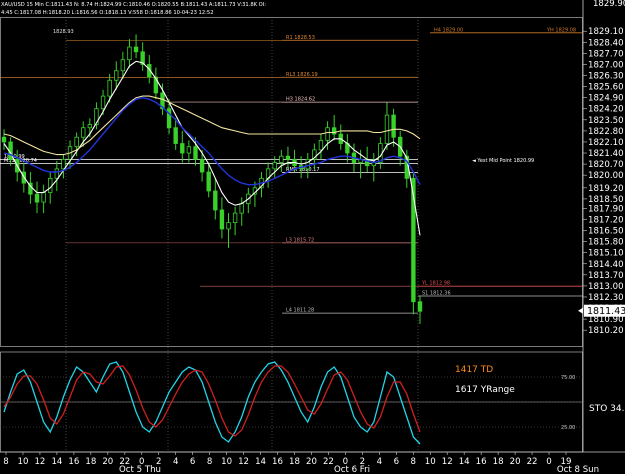 This screenshot has width=625, height=474. Describe the element at coordinates (436, 294) in the screenshot. I see `level-label: S1 1812.36` at that location.